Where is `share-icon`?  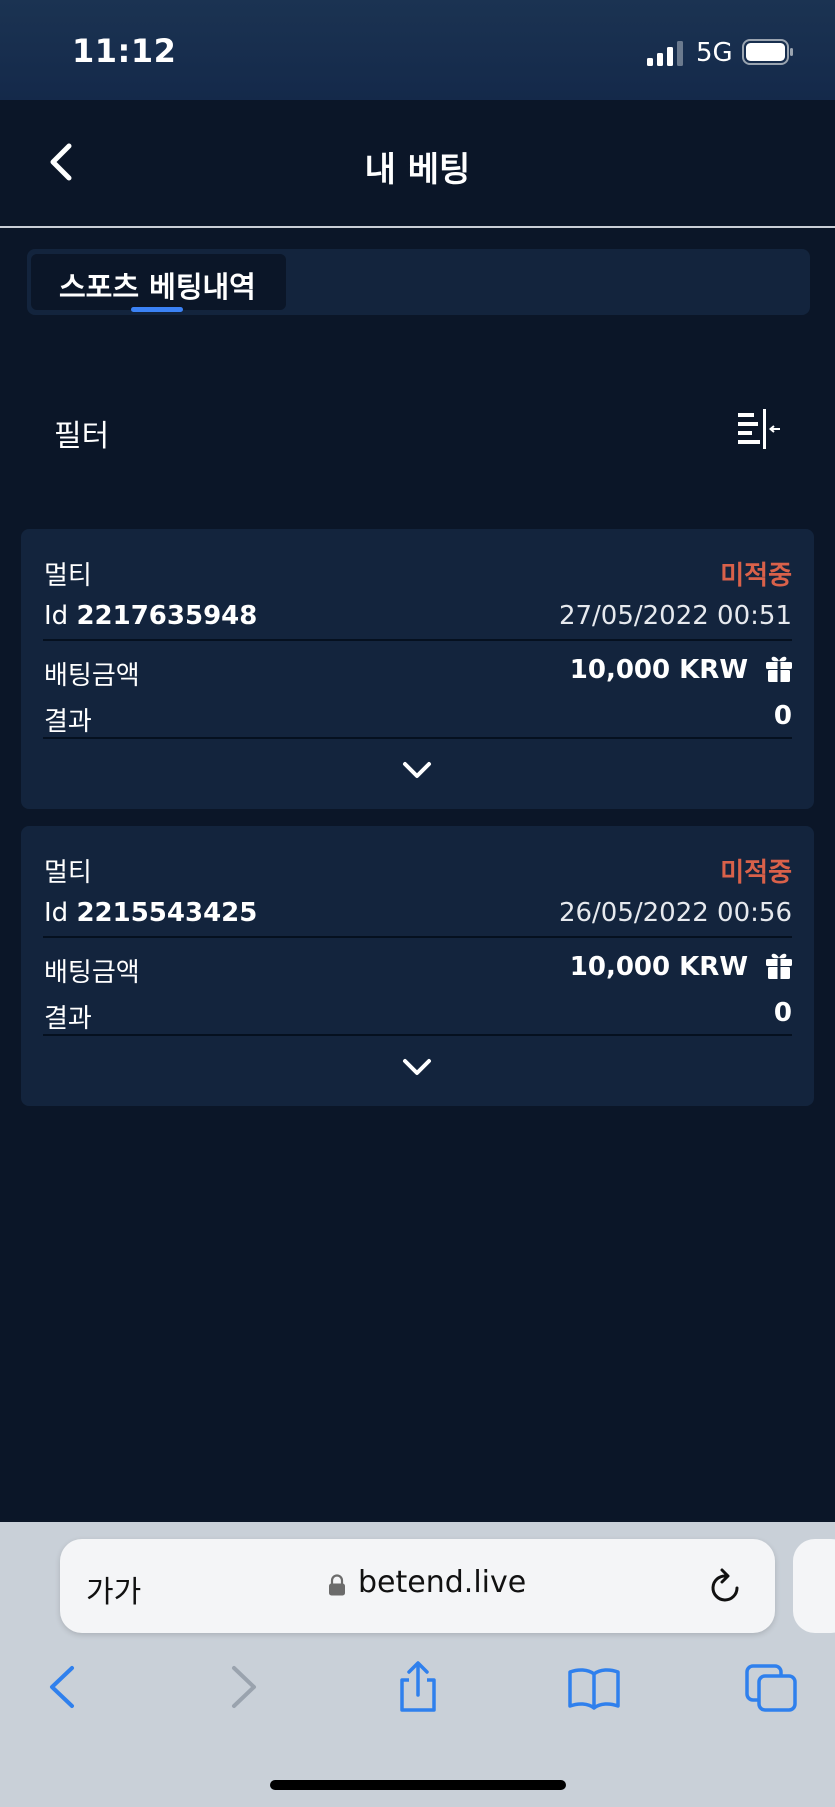
share-icon is located at coordinates (418, 1687).